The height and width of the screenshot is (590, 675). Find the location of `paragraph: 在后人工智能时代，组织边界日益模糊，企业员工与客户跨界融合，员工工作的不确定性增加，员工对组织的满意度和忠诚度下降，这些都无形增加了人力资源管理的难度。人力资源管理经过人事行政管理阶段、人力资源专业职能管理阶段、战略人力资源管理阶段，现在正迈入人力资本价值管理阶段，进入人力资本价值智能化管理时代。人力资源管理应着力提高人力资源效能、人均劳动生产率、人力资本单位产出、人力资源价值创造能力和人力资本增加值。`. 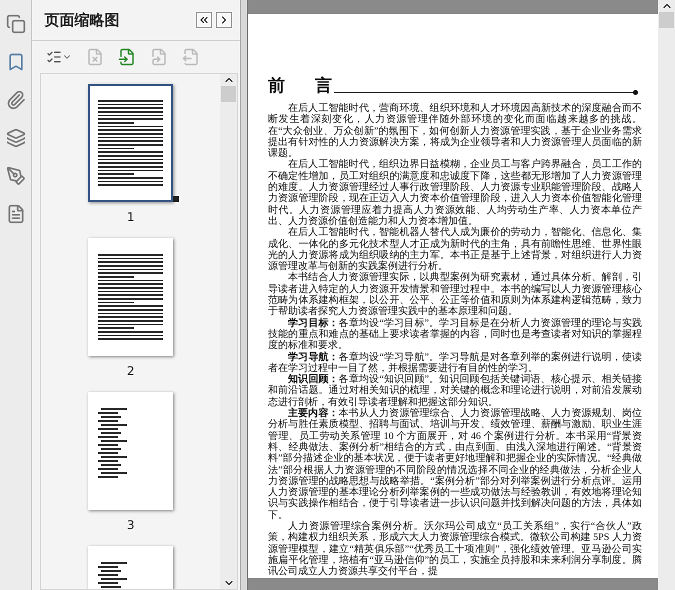

paragraph: 在后人工智能时代，组织边界日益模糊，企业员工与客户跨界融合，员工工作的不确定性增加，员工对组织的满意度和忠诚度下降，这些都无形增加了人力资源管理的难度。人力资源管理经过人事行政管理阶段、人力资源专业职能管理阶段、战略人力资源管理阶段，现在正迈入人力资本价值管理阶段，进入人力资本价值智能化管理时代。人力资源管理应着力提高人力资源效能、人均劳动生产率、人力资本单位产出、人力资源价值创造能力和人力资本增加值。 is located at coordinates (455, 193).